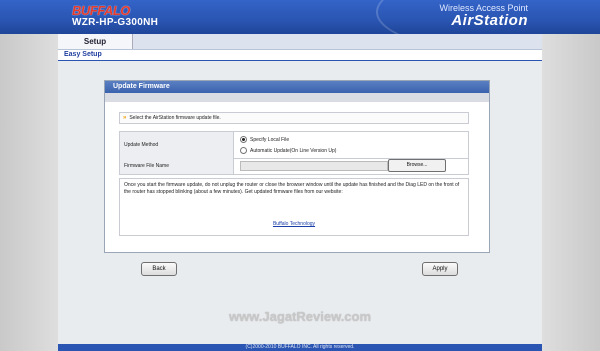 The width and height of the screenshot is (600, 351). Describe the element at coordinates (300, 55) in the screenshot. I see `sub-nav: Easy Setup` at that location.